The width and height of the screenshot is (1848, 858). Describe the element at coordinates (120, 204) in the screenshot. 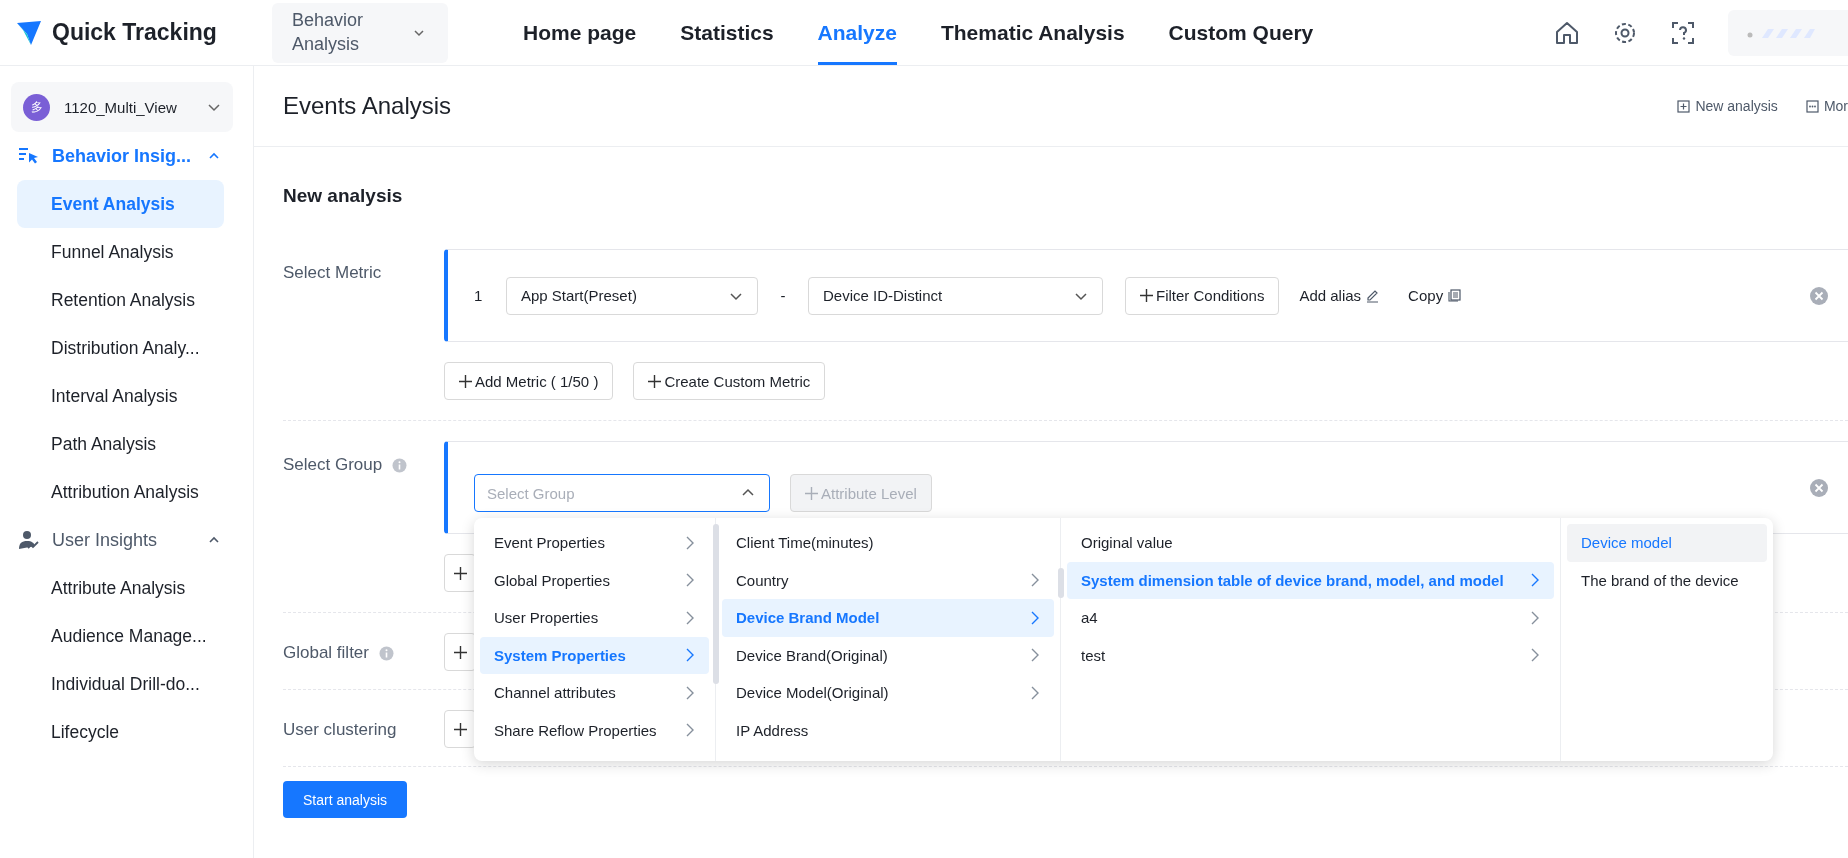

I see `sidebar-item: Event Analysis` at that location.